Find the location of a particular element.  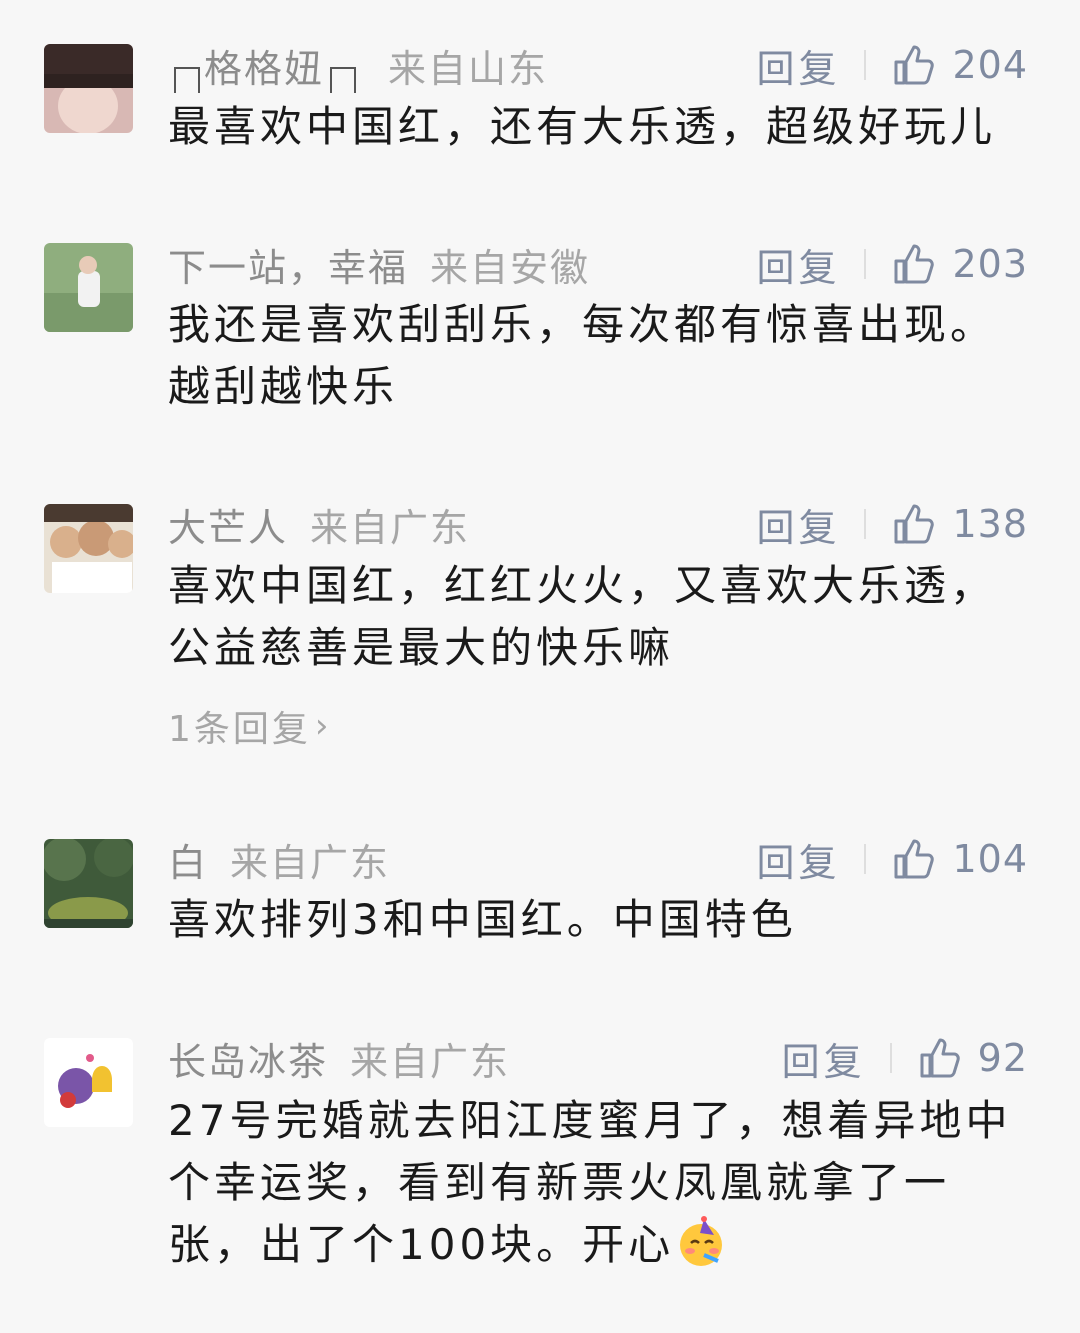

comment-text: 我还是喜欢刮刮乐，每次都有惊喜出现。越刮越快乐 is located at coordinates (582, 355).